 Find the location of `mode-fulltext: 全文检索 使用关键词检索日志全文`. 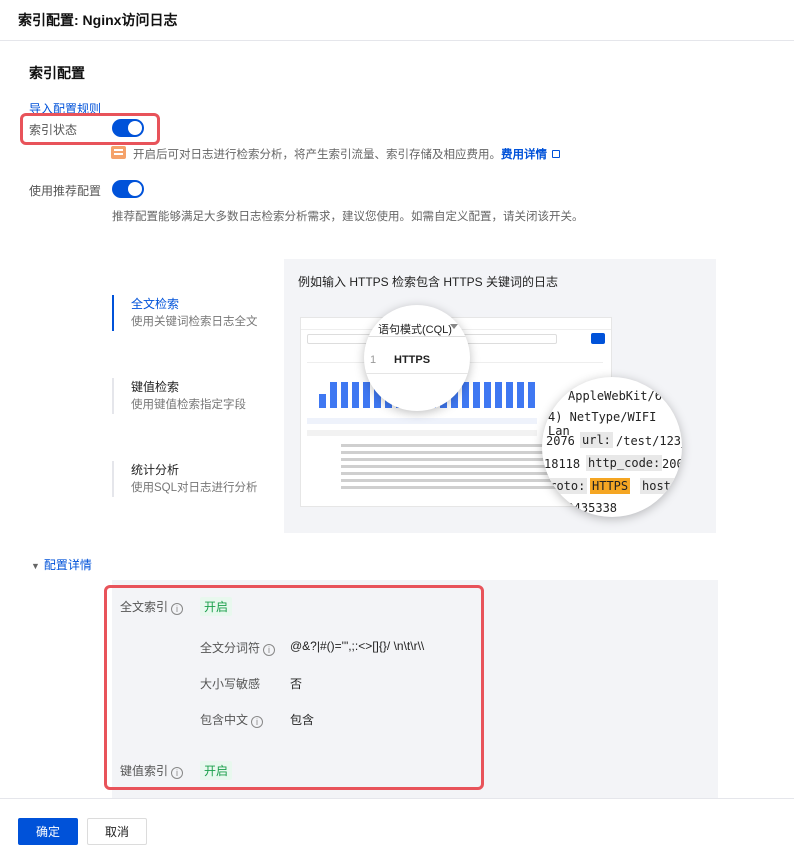

mode-fulltext: 全文检索 使用关键词检索日志全文 is located at coordinates (202, 313).